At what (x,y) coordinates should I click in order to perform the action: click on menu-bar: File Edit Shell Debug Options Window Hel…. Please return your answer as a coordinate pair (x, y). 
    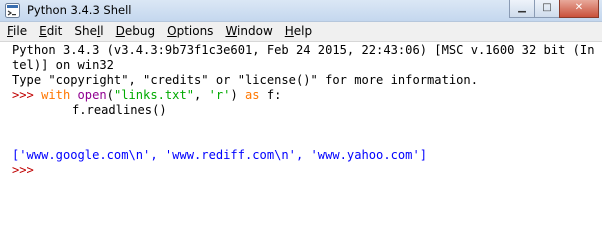
    Looking at the image, I should click on (301, 32).